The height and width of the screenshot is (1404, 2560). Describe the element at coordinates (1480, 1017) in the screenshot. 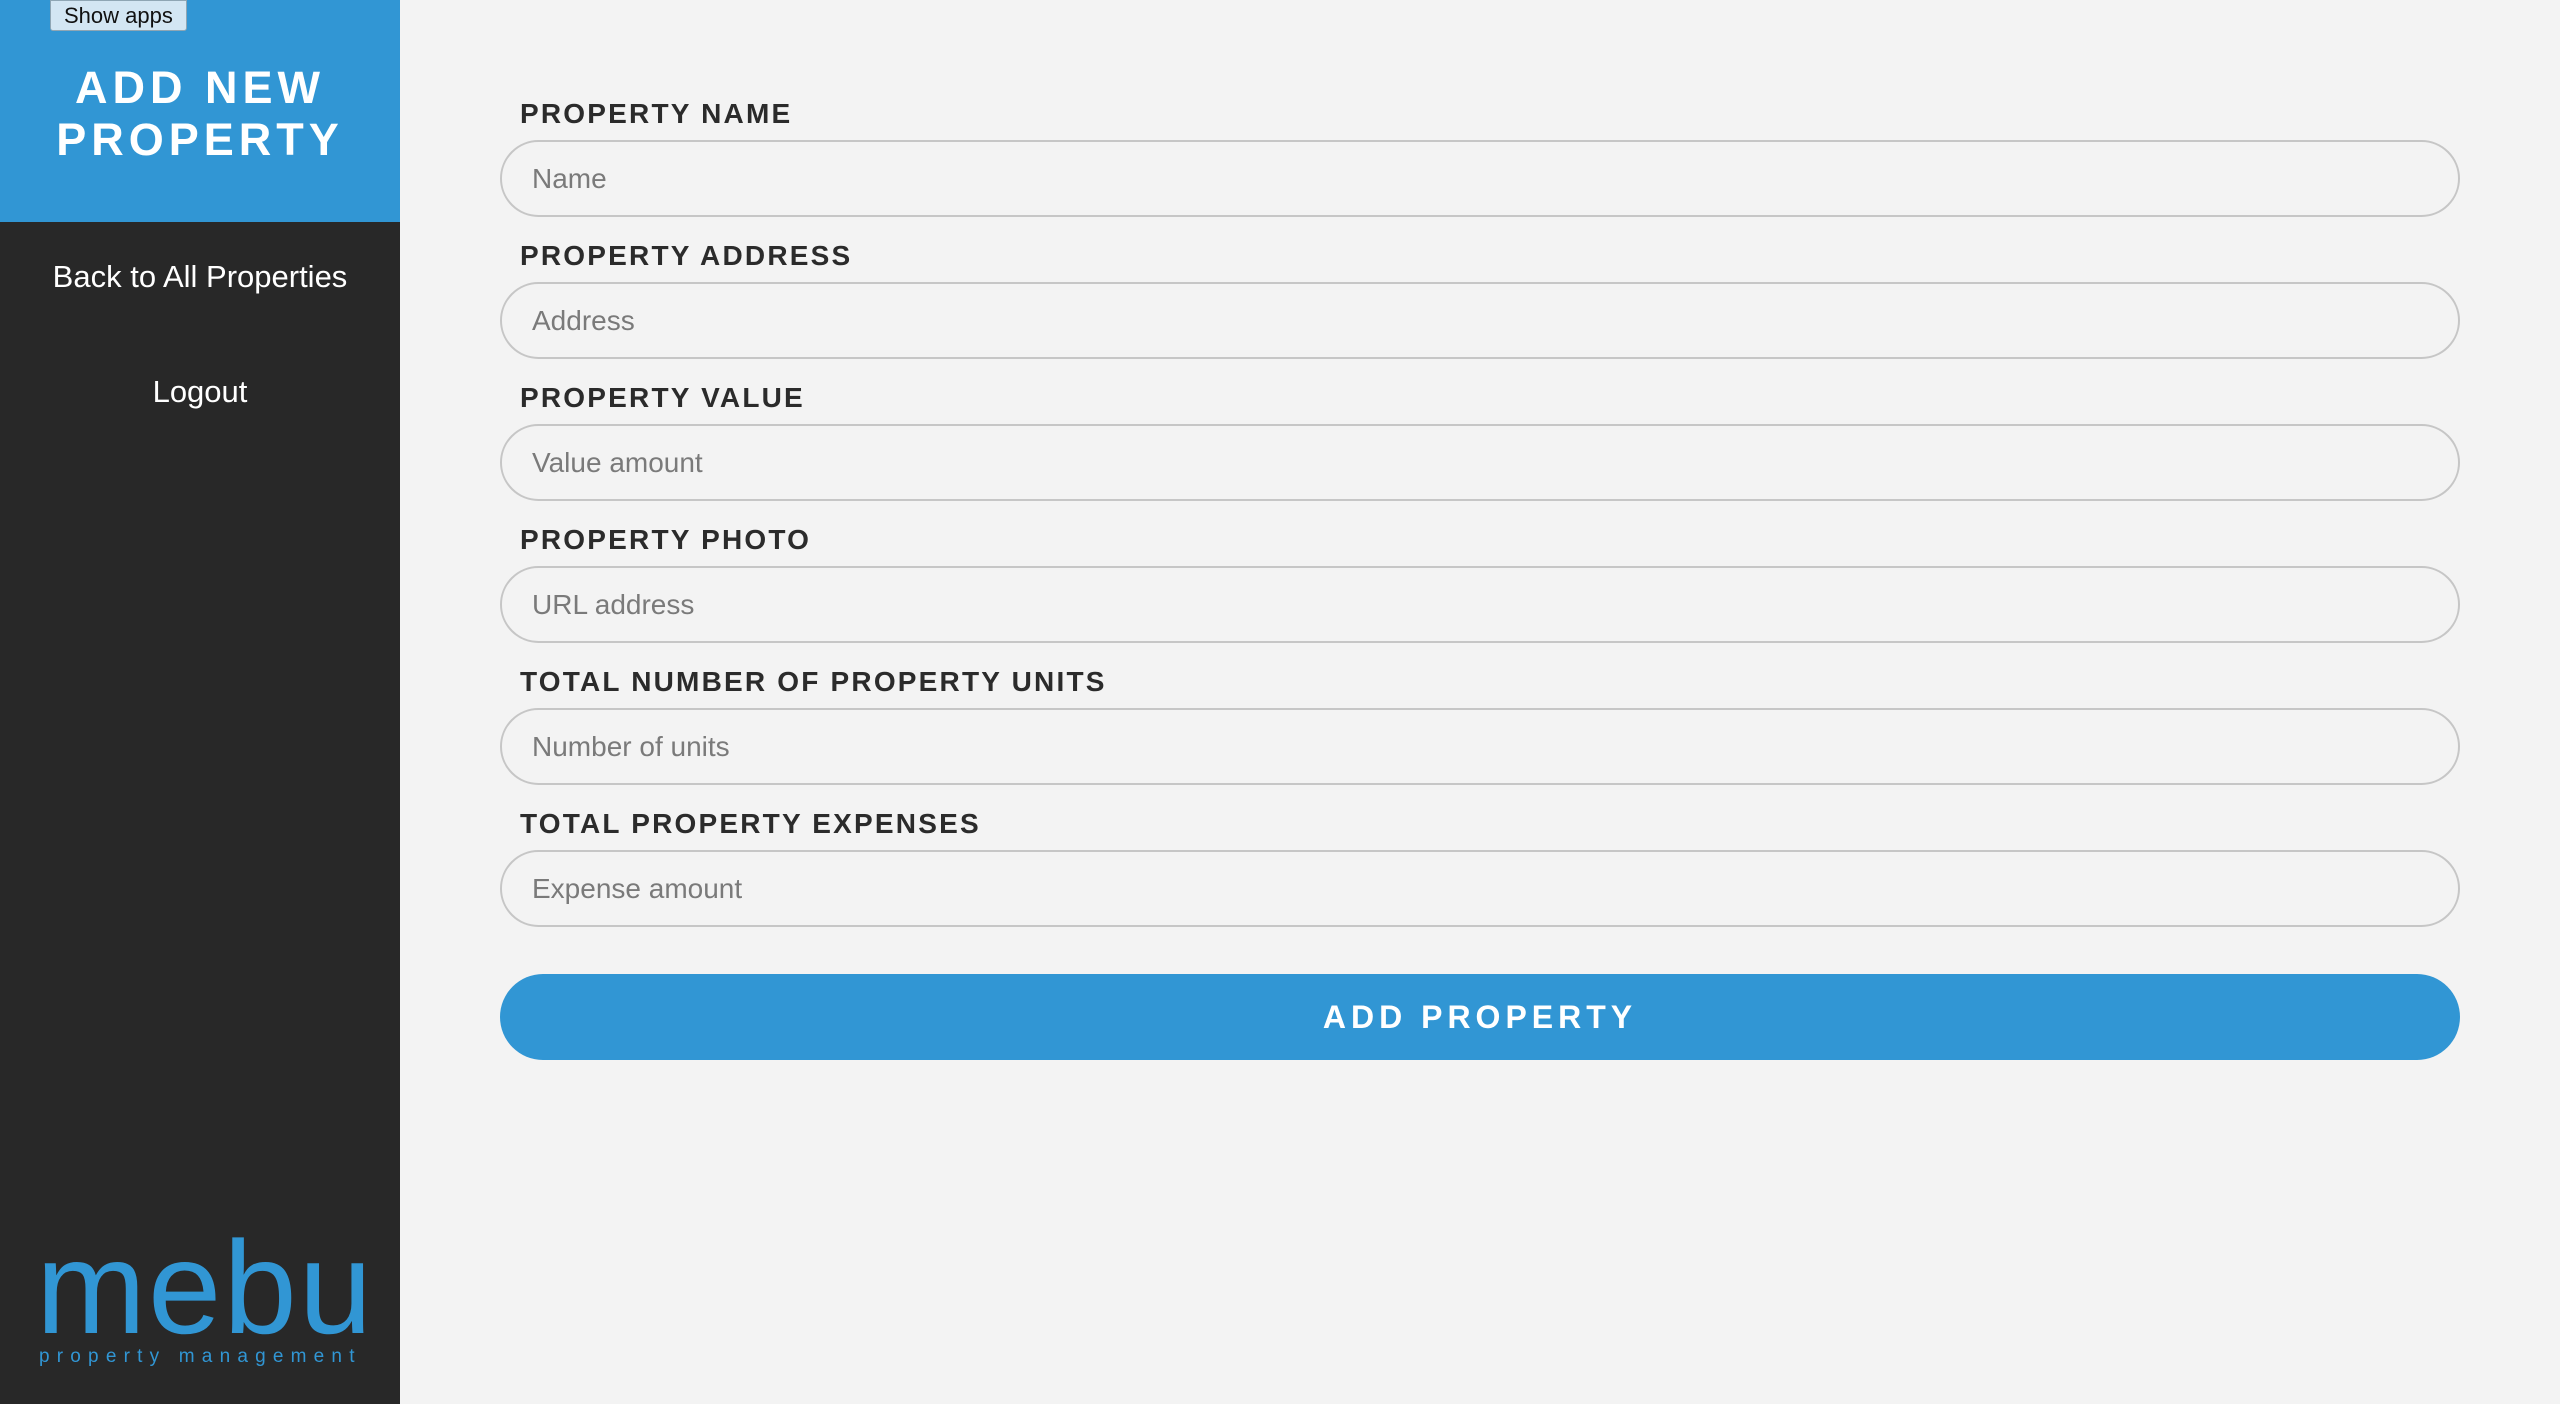

I see `add-property-button: ADD PROPERTY` at that location.